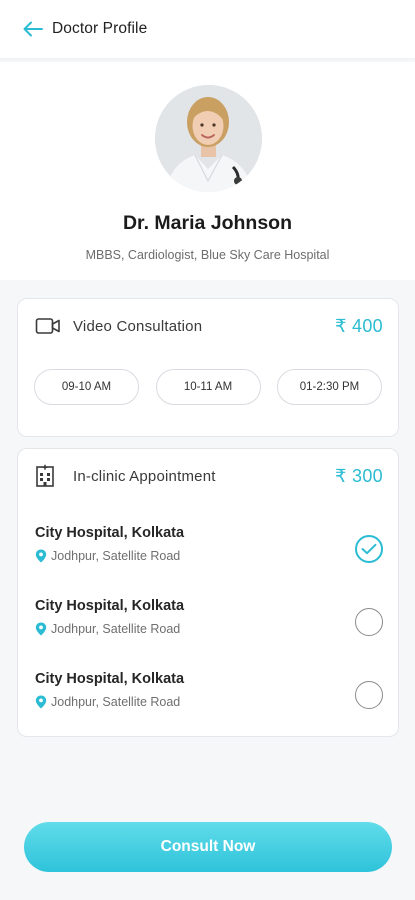 The image size is (415, 900). I want to click on time-slots: 09-10 AM 10-11 AM 01-2:30 PM, so click(208, 387).